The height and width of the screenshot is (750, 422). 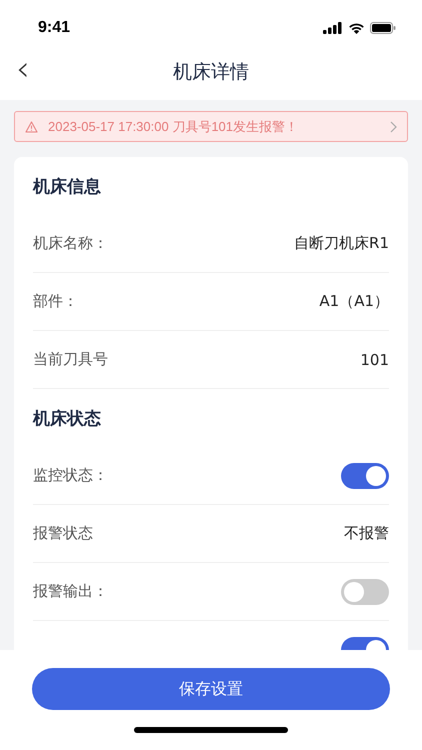 I want to click on status-time: 9:41, so click(x=54, y=28).